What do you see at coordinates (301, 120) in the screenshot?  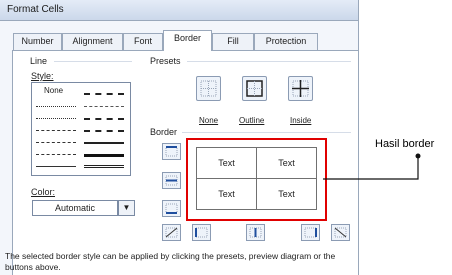 I see `preset-inside-label: Inside` at bounding box center [301, 120].